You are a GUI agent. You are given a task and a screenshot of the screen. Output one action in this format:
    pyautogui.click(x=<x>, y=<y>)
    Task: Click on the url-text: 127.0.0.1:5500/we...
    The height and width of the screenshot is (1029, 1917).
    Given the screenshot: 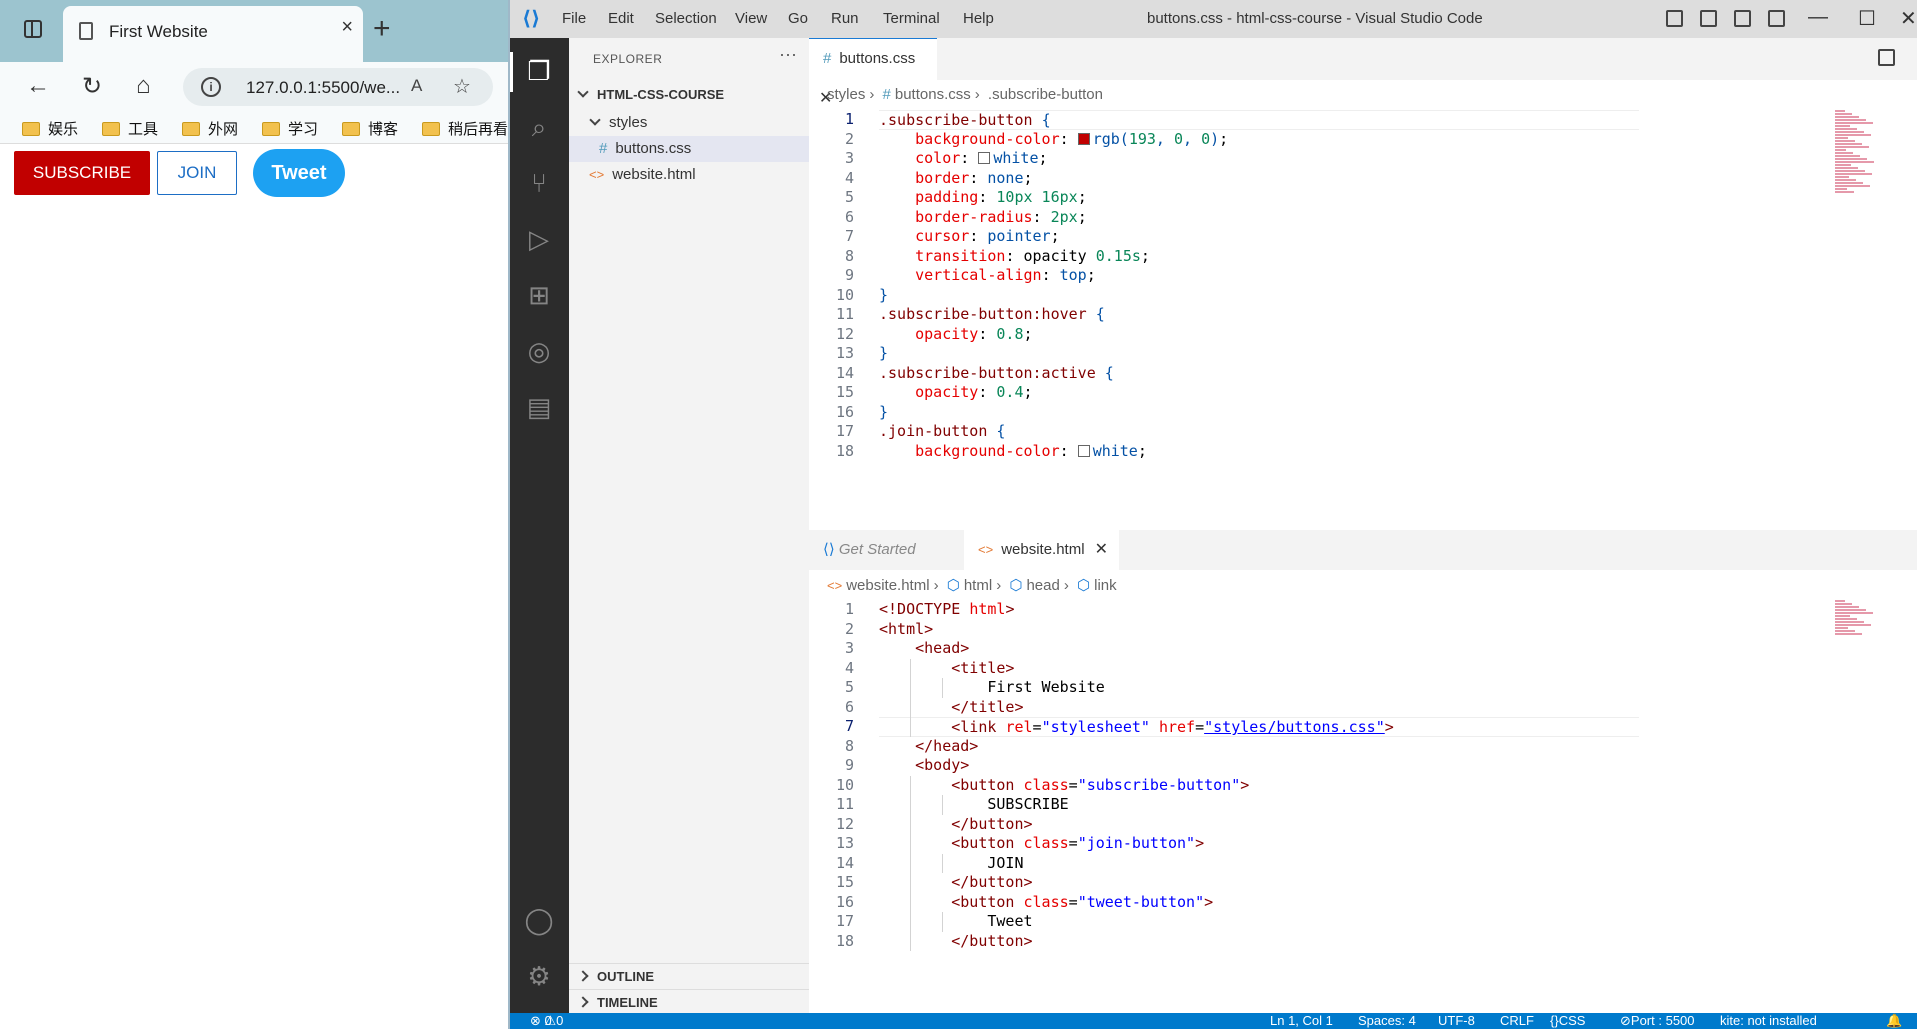 What is the action you would take?
    pyautogui.click(x=323, y=88)
    